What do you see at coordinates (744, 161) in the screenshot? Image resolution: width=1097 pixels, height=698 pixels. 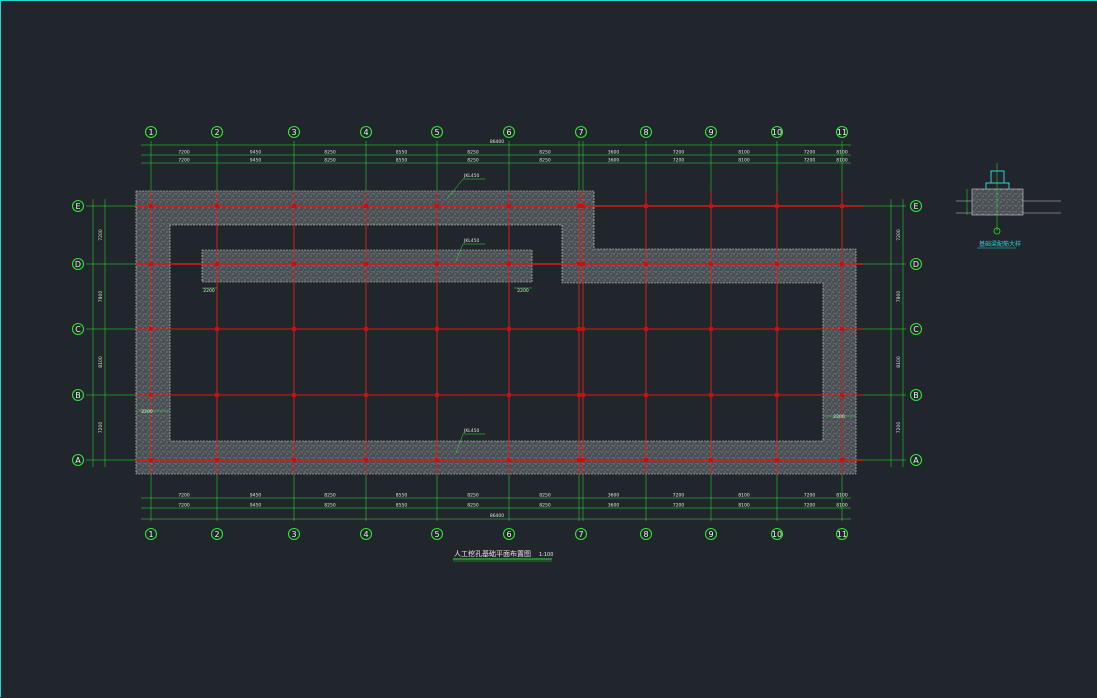 I see `dim-top-r2-8: 8100` at bounding box center [744, 161].